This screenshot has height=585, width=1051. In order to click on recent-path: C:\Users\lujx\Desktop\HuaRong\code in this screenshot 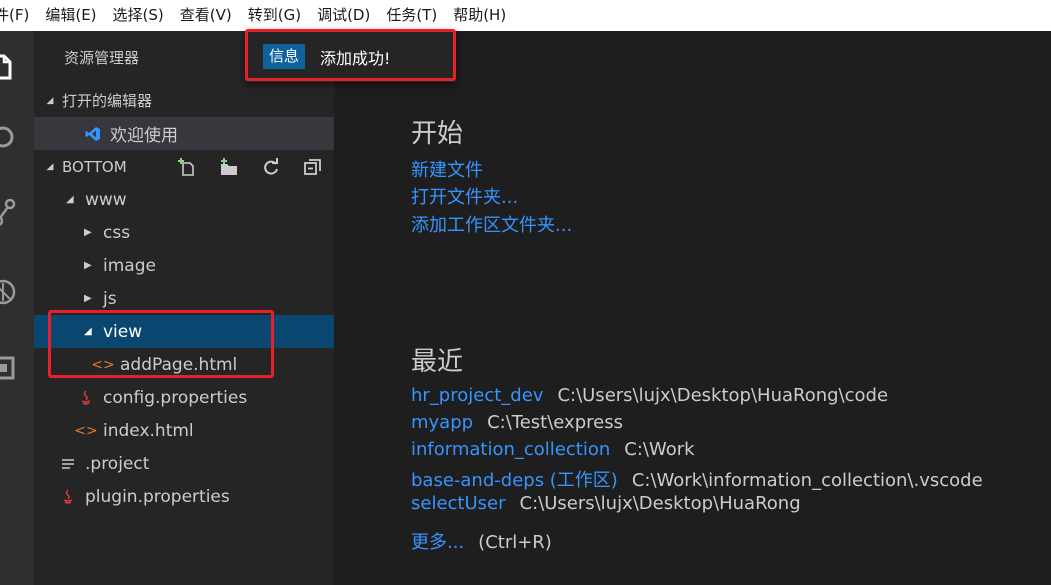, I will do `click(723, 395)`.